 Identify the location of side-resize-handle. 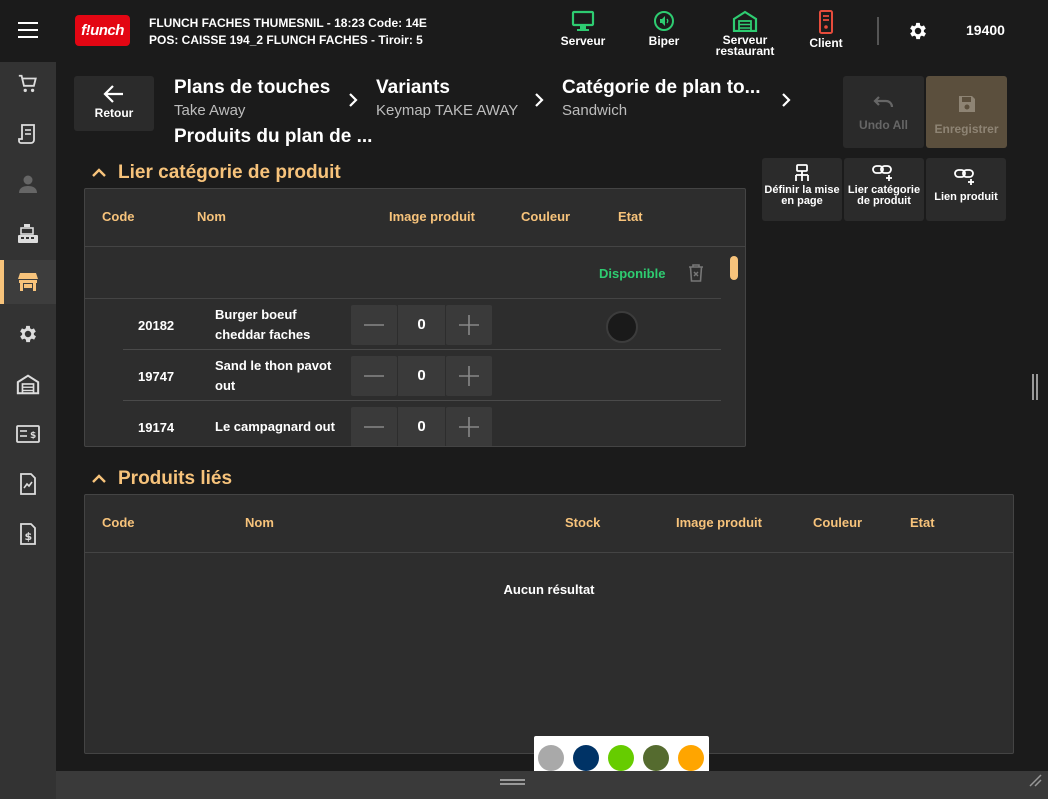
(1035, 387).